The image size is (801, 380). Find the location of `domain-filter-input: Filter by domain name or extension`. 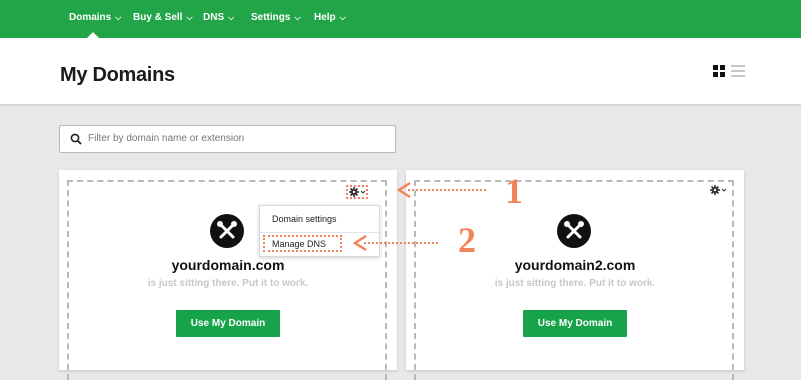

domain-filter-input: Filter by domain name or extension is located at coordinates (227, 139).